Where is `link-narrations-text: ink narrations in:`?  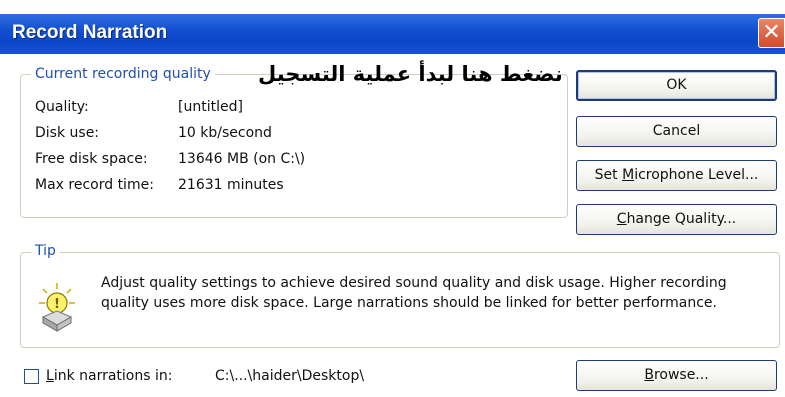
link-narrations-text: ink narrations in: is located at coordinates (113, 376).